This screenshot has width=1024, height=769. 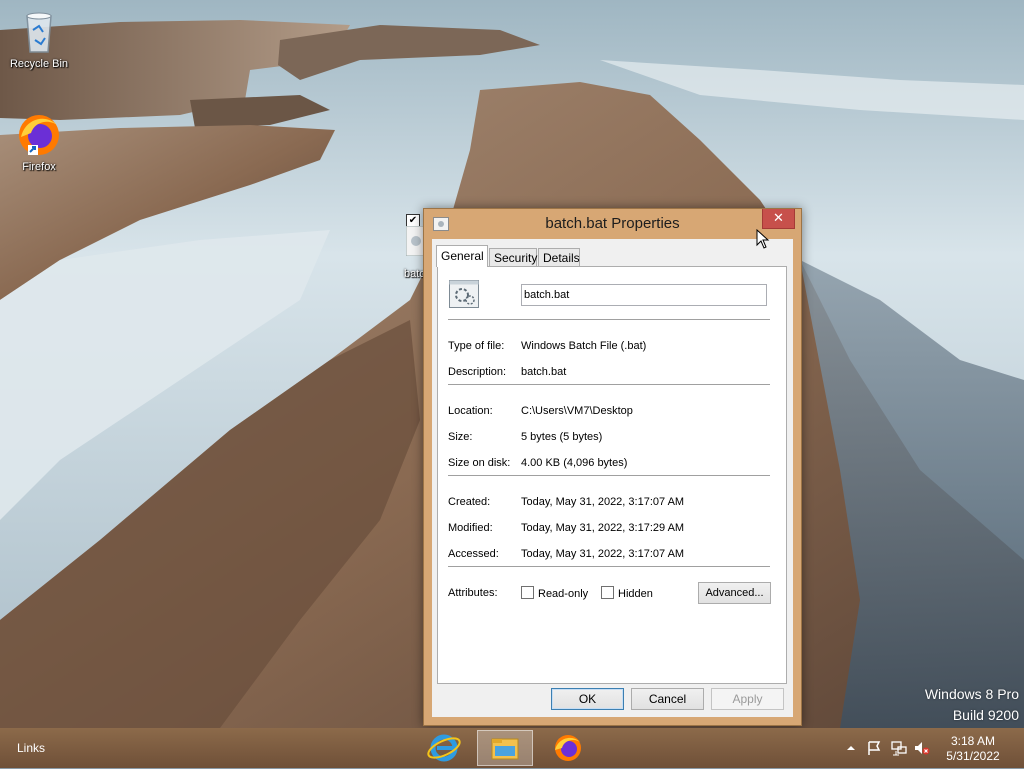 I want to click on created-label: Created:, so click(x=469, y=502).